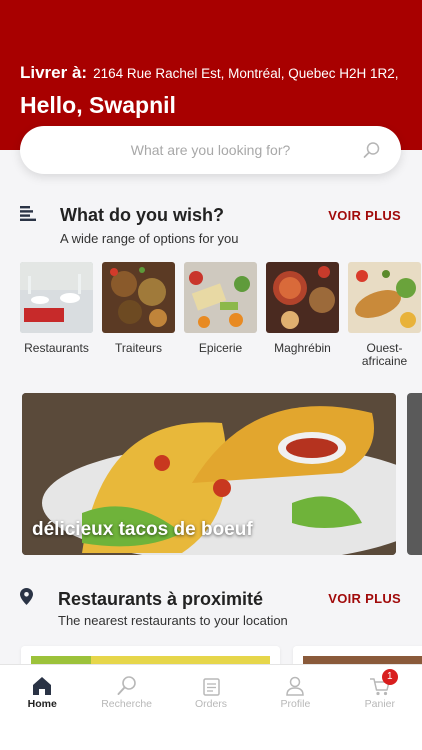 This screenshot has height=750, width=422. What do you see at coordinates (384, 354) in the screenshot?
I see `category-label: Ouest-africaine` at bounding box center [384, 354].